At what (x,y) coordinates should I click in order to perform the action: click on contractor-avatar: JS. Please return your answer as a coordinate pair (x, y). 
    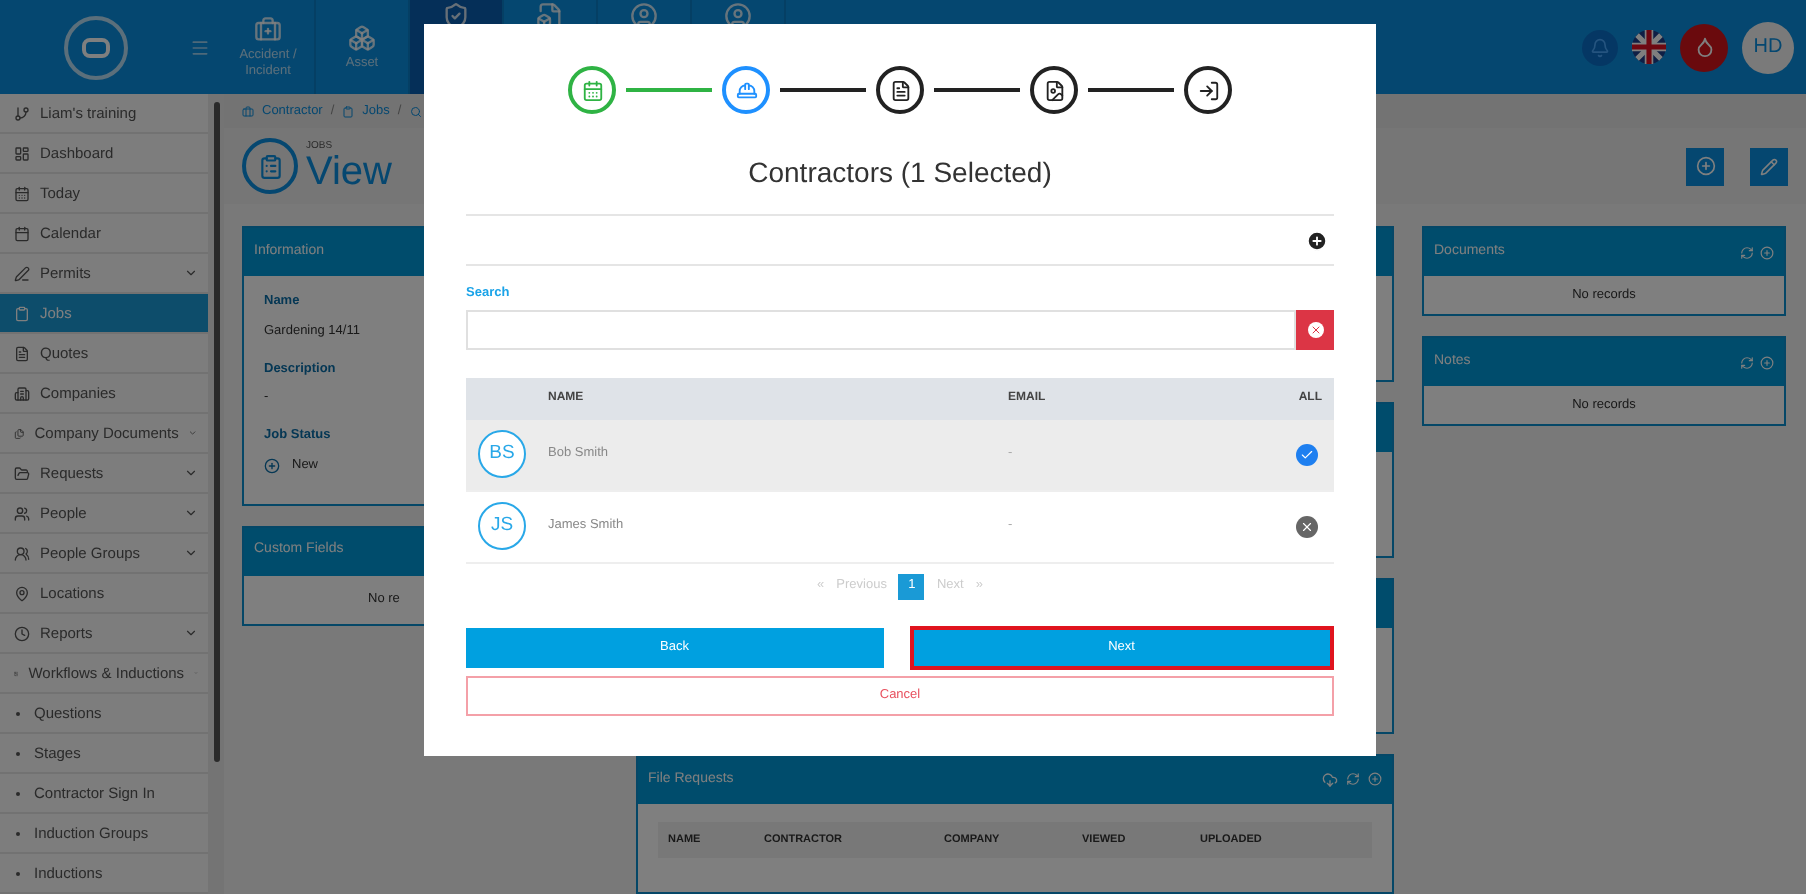
    Looking at the image, I should click on (502, 526).